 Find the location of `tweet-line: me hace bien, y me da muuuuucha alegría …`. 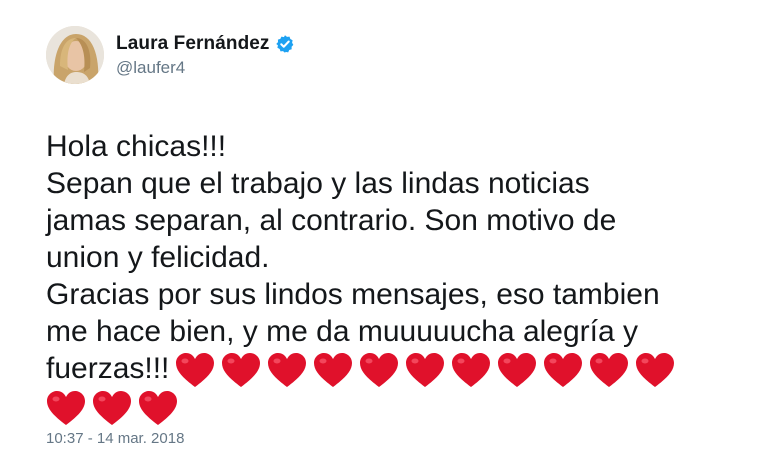

tweet-line: me hace bien, y me da muuuuucha alegría … is located at coordinates (342, 331).